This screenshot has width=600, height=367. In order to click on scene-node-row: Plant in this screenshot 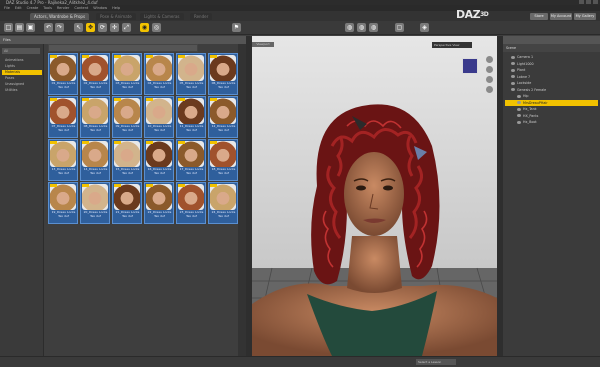, I will do `click(551, 70)`.